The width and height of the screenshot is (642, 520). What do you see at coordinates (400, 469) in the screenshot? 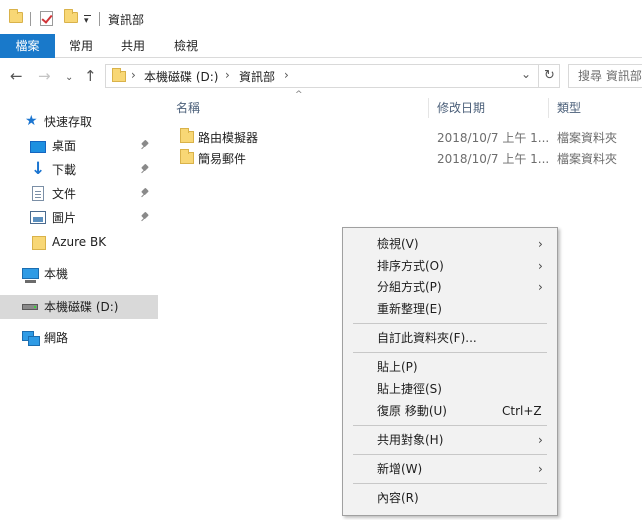
I see `menu-item-label: 新增(W)` at bounding box center [400, 469].